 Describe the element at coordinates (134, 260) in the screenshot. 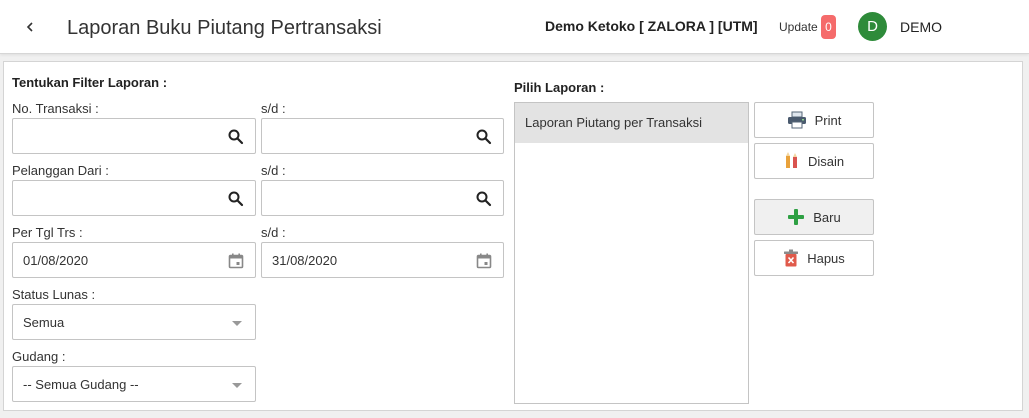

I see `tgl-from-input: 01/08/2020` at that location.